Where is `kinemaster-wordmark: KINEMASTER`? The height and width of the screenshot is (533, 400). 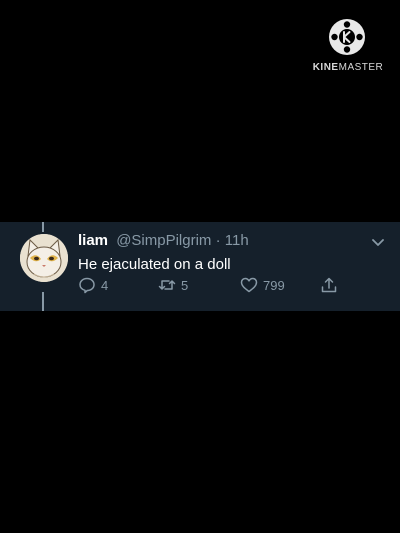 kinemaster-wordmark: KINEMASTER is located at coordinates (348, 67).